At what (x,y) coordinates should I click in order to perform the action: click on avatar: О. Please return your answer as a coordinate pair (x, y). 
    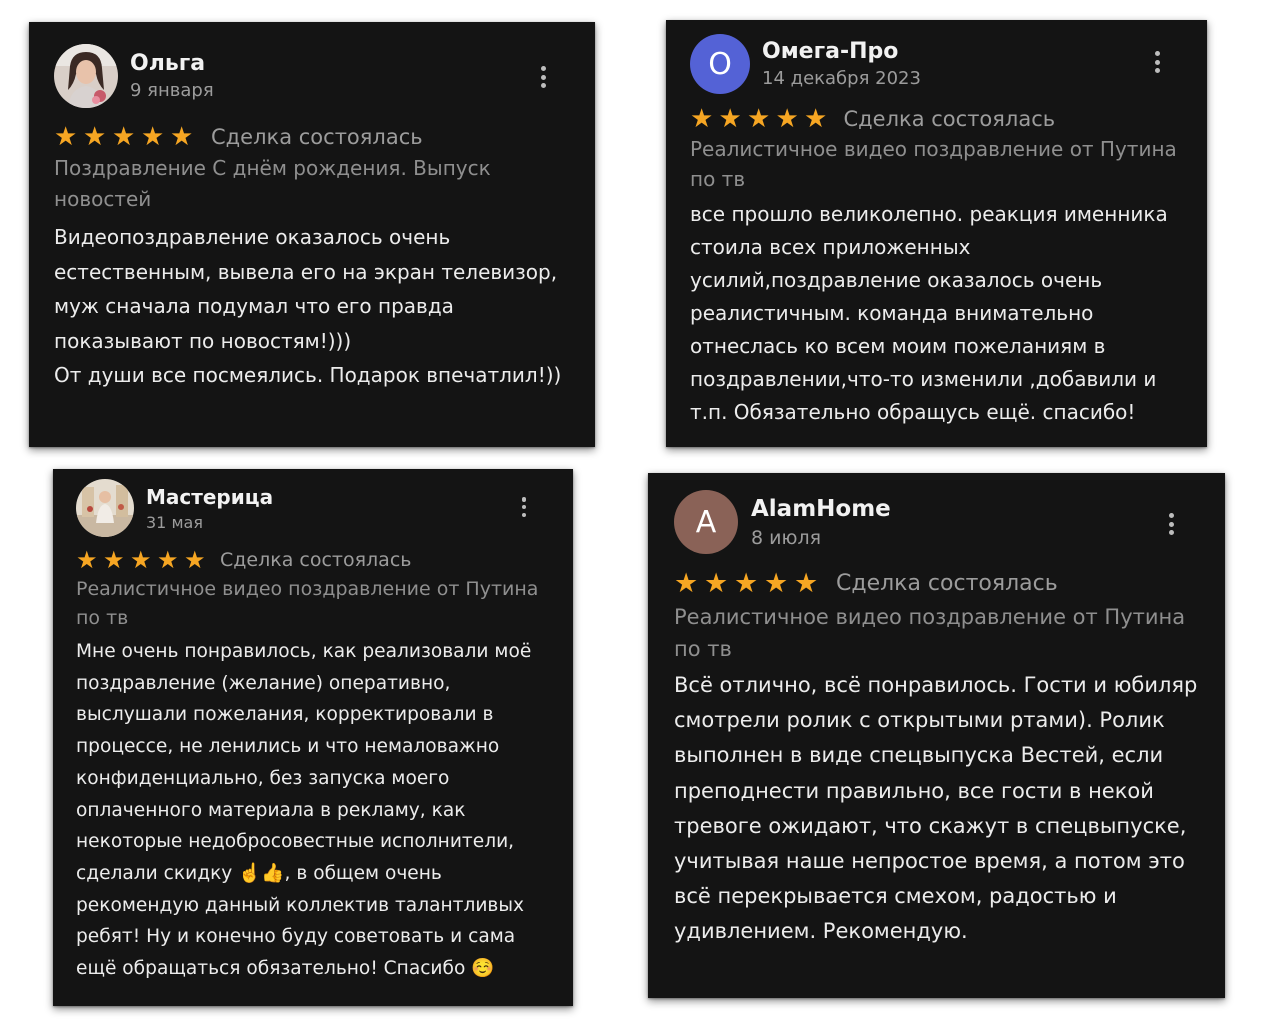
    Looking at the image, I should click on (720, 64).